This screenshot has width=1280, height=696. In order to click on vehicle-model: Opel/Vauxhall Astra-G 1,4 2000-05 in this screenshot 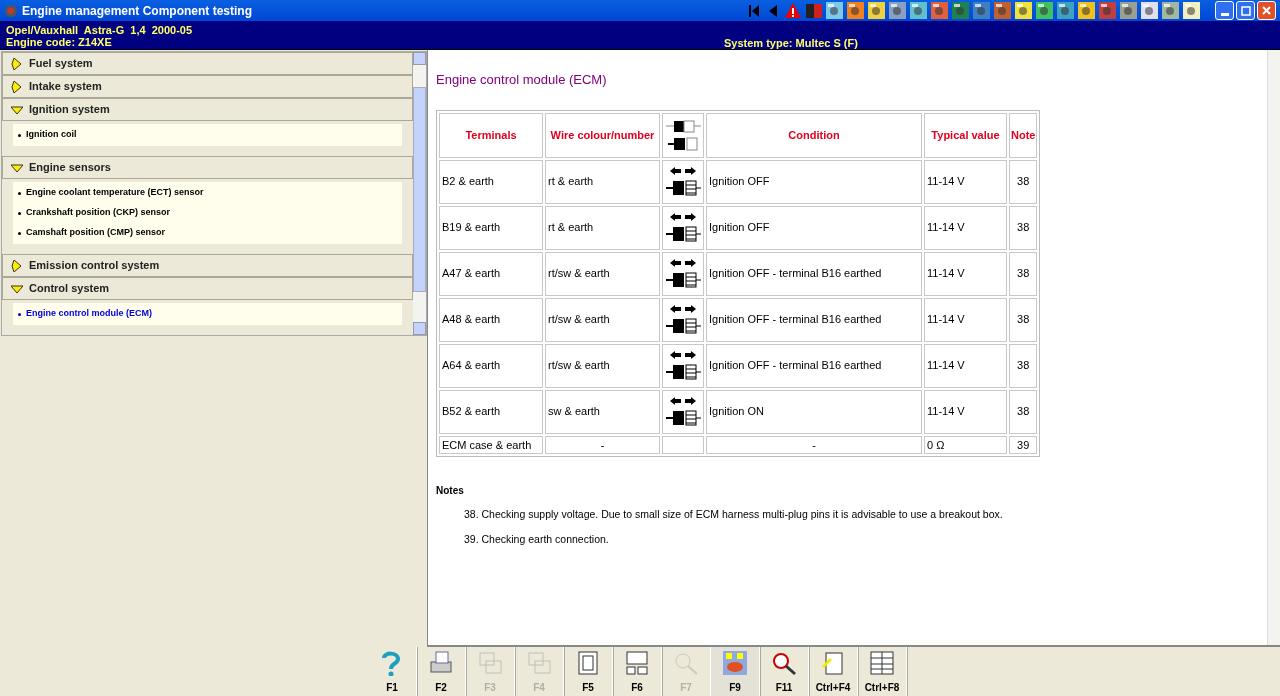, I will do `click(100, 30)`.